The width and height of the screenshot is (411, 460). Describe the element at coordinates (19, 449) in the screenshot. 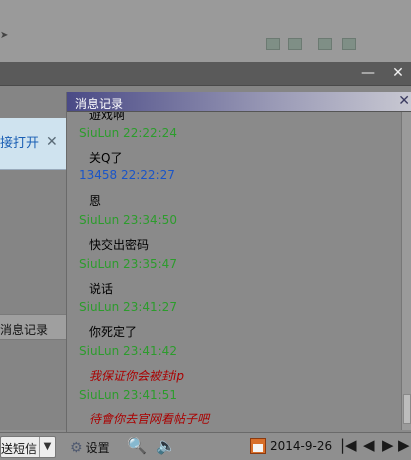

I see `send-sms-label: 送短信` at that location.